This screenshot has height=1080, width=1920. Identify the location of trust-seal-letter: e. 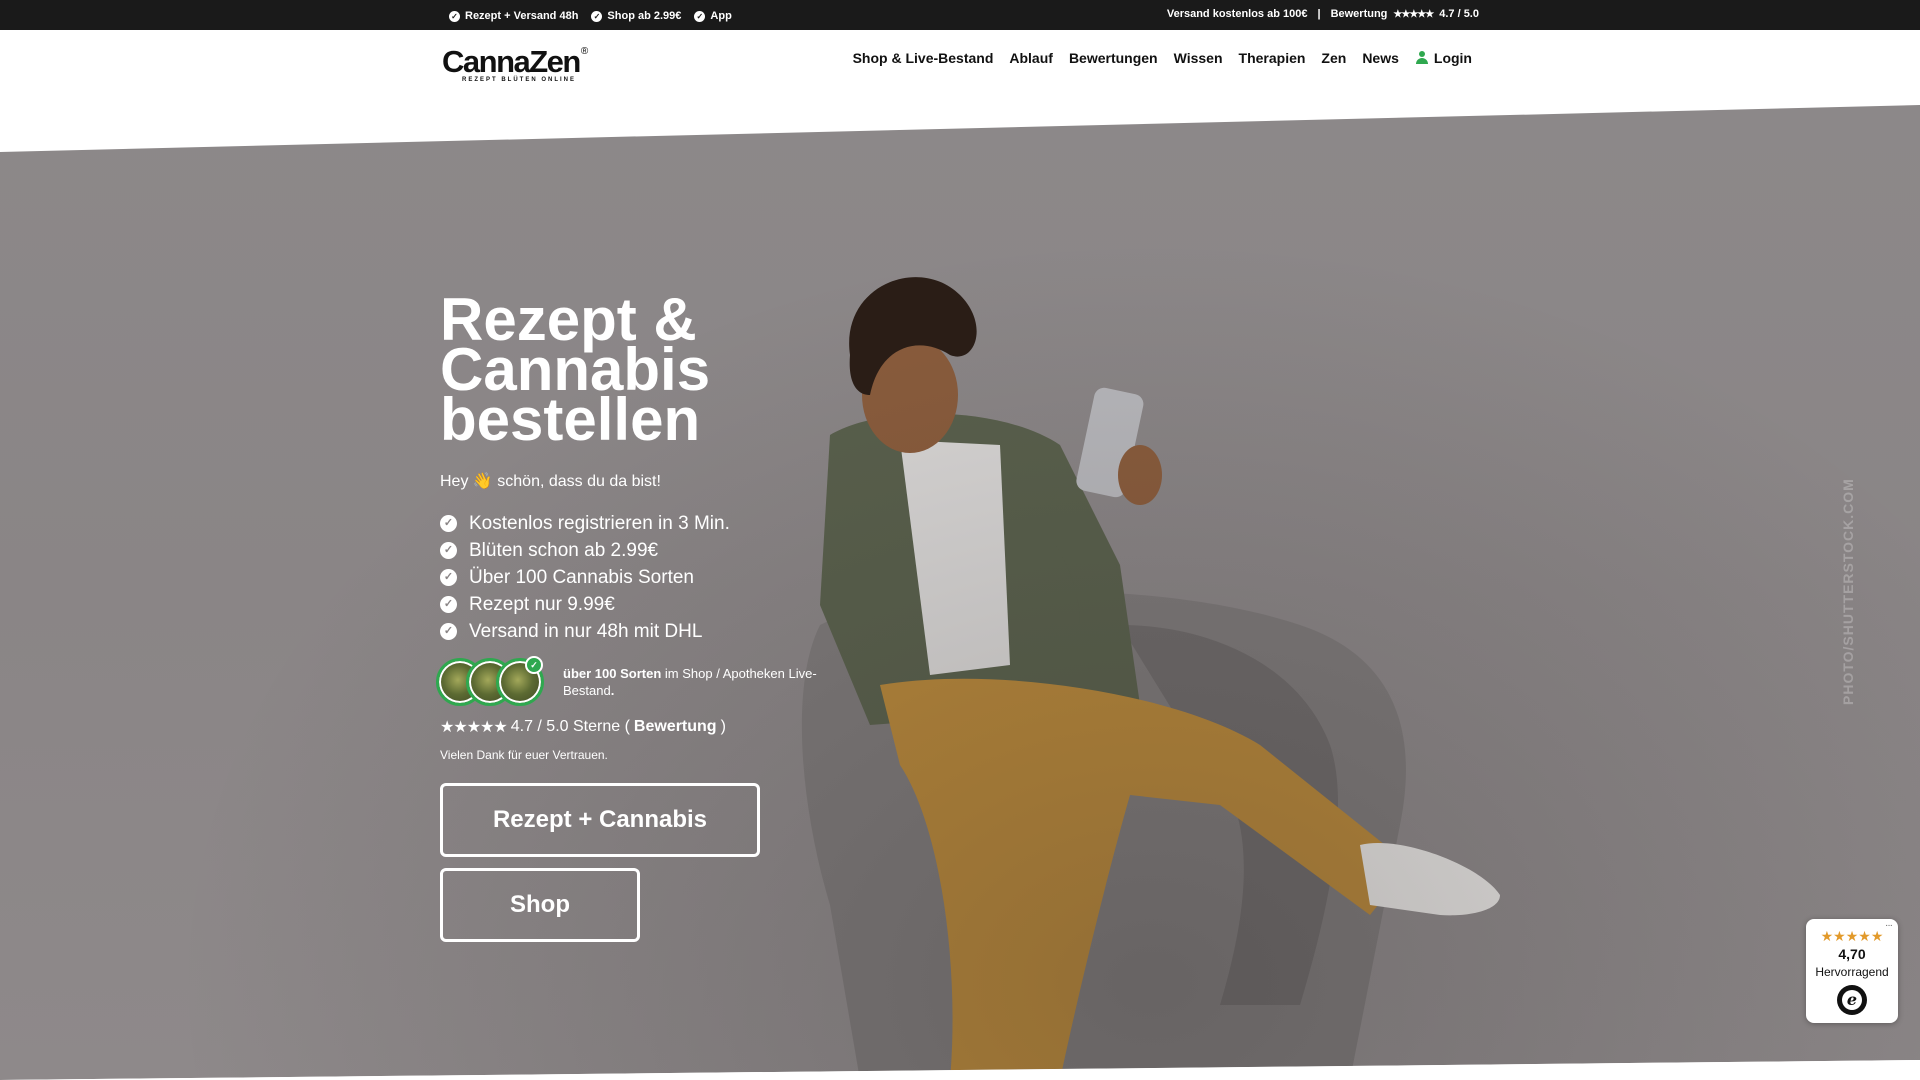
(1852, 1000).